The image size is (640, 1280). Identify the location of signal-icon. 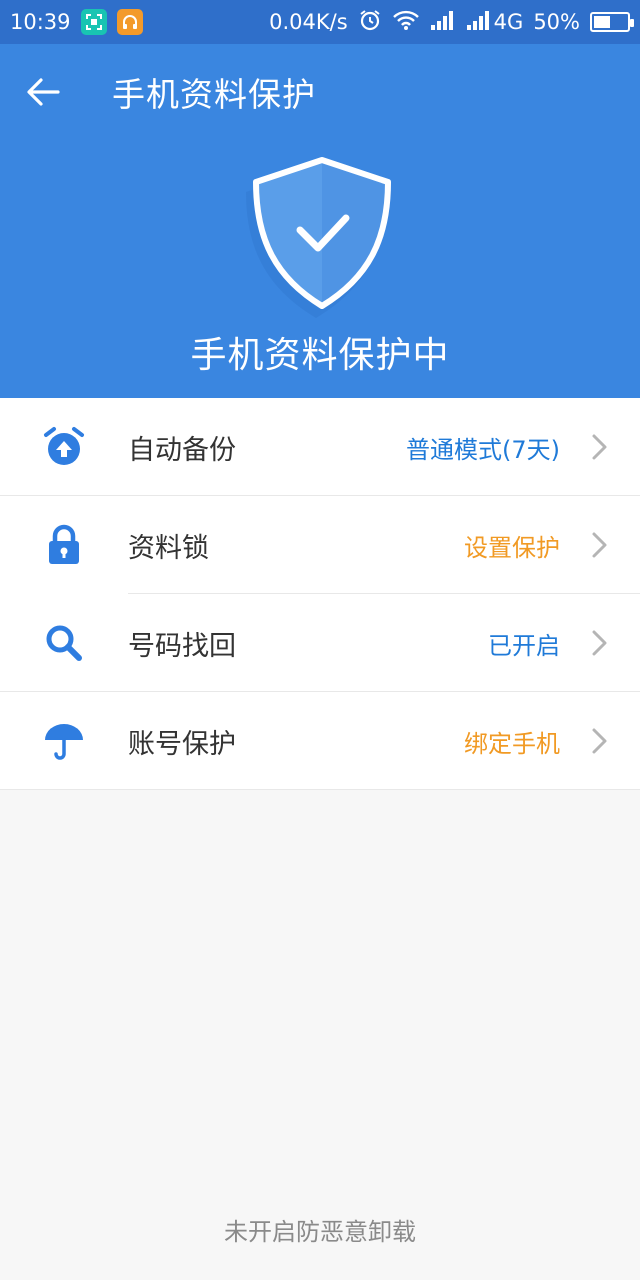
(443, 22).